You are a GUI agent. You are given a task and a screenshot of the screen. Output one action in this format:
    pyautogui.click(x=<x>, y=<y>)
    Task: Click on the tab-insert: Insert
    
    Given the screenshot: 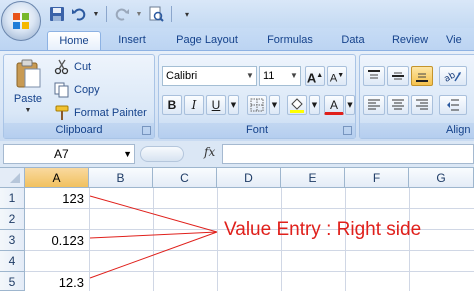 What is the action you would take?
    pyautogui.click(x=132, y=40)
    